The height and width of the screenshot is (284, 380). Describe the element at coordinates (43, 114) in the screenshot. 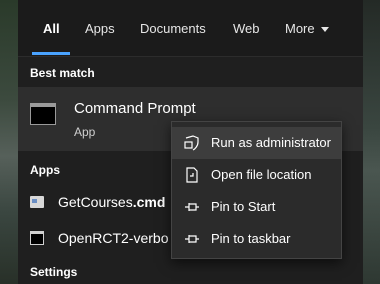

I see `command-prompt-icon` at that location.